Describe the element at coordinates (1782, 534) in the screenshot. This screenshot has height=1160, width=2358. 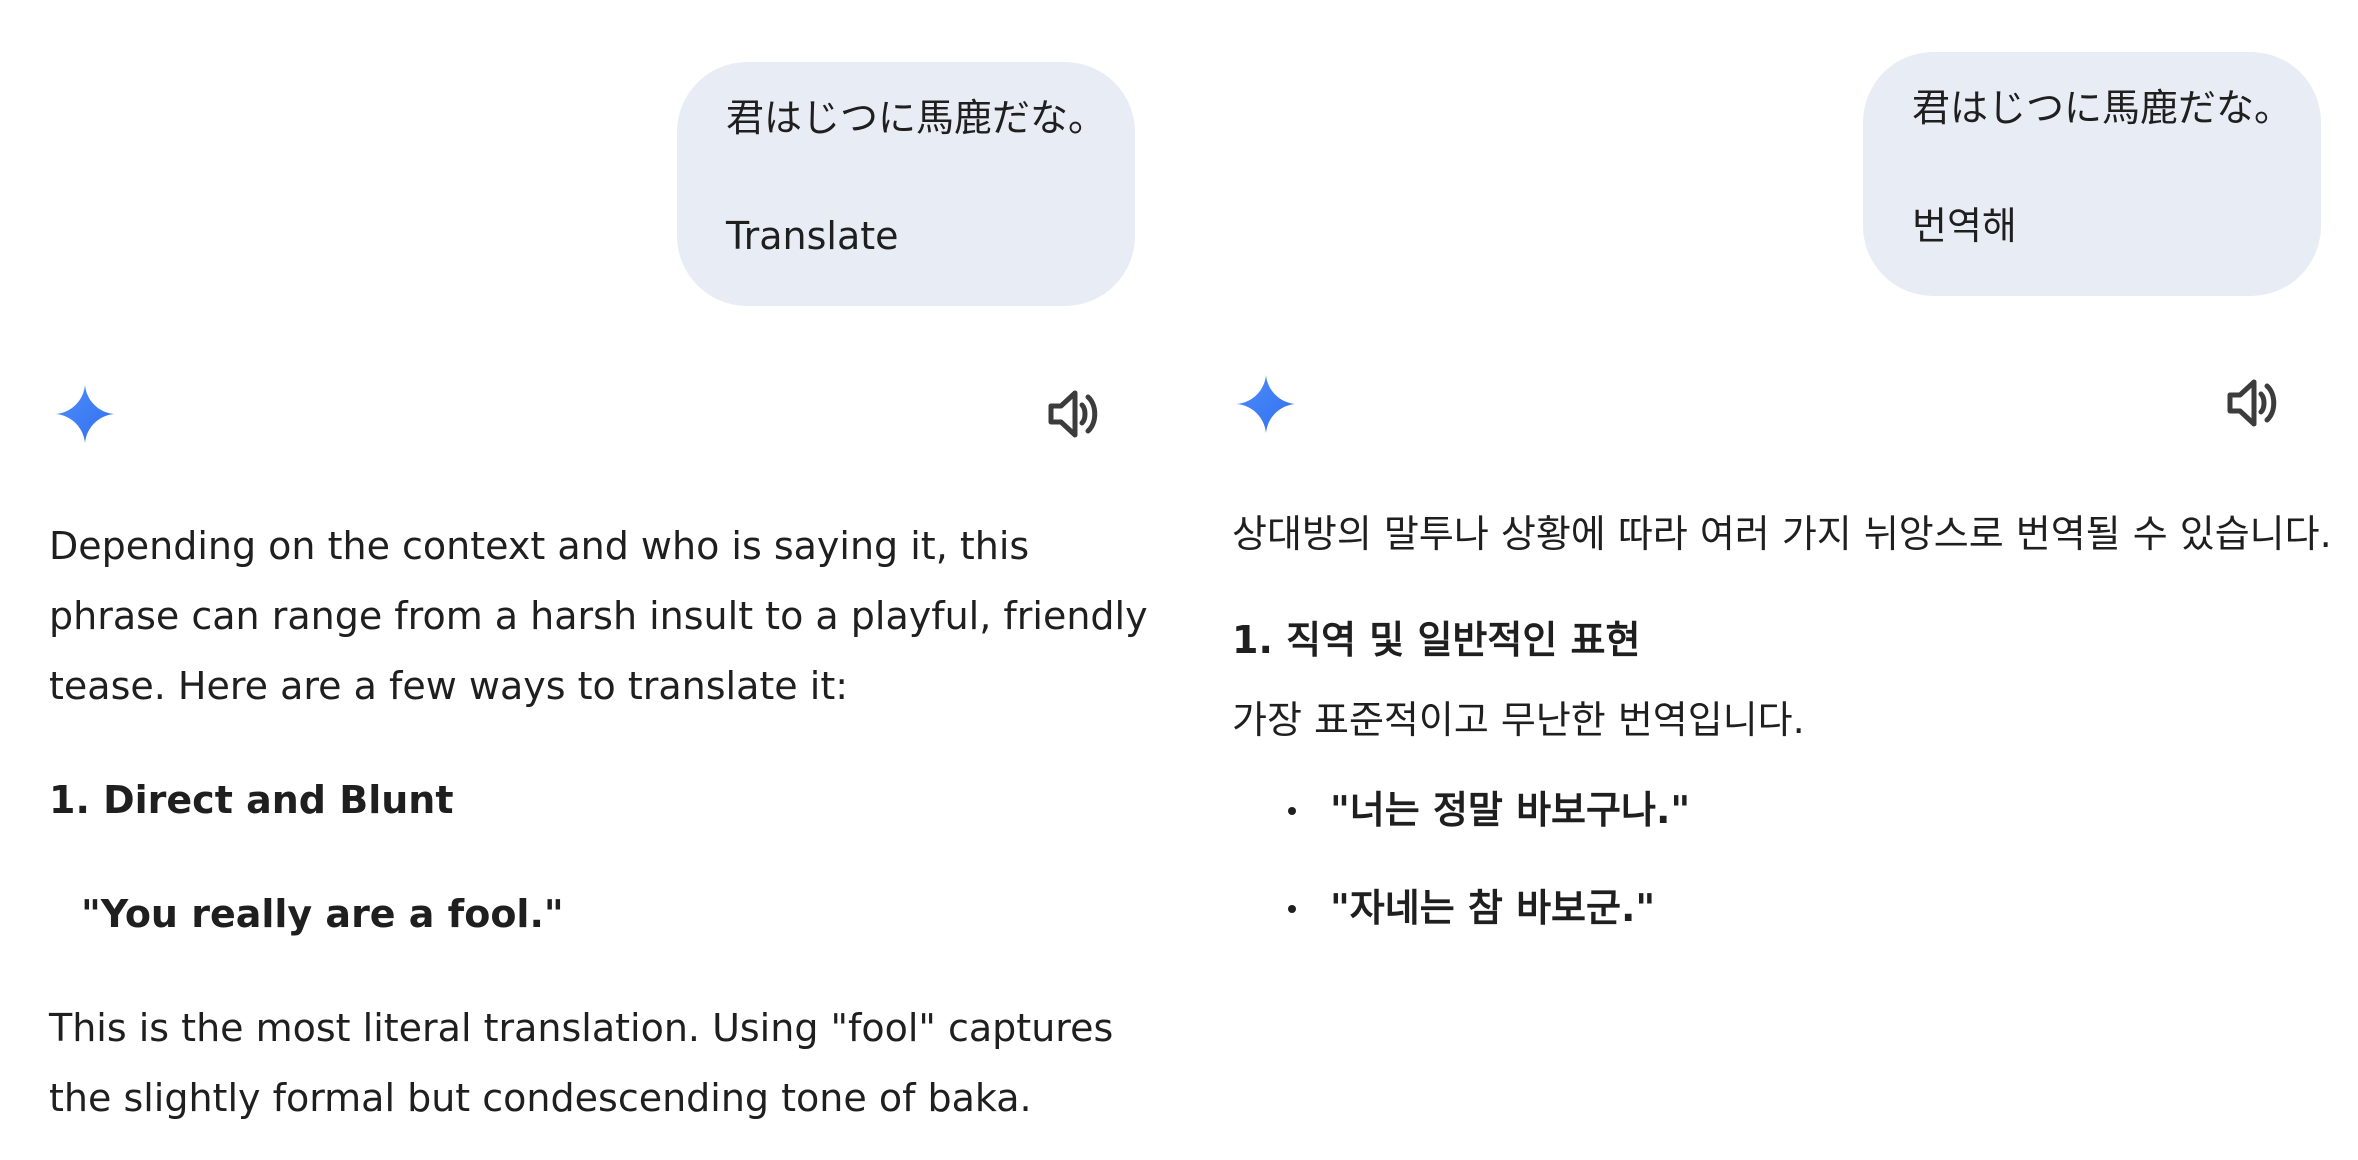
I see `response-intro: 상대방의 말투나 상황에 따라 여러 가지 뉘앙스로 번역될 수 있습니다.` at that location.